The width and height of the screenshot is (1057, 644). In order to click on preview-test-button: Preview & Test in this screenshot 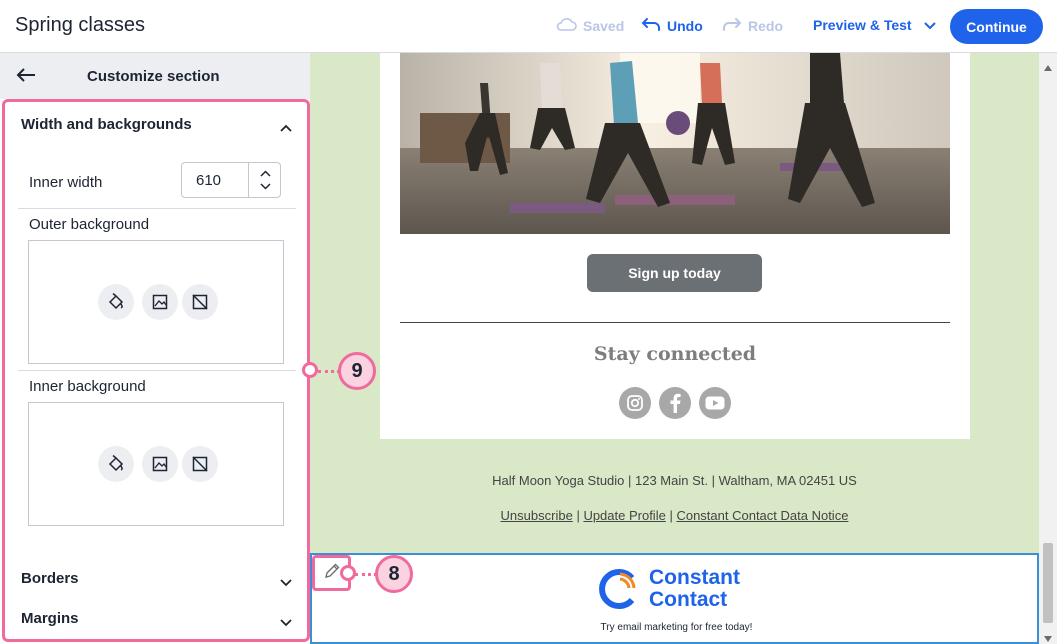, I will do `click(874, 25)`.